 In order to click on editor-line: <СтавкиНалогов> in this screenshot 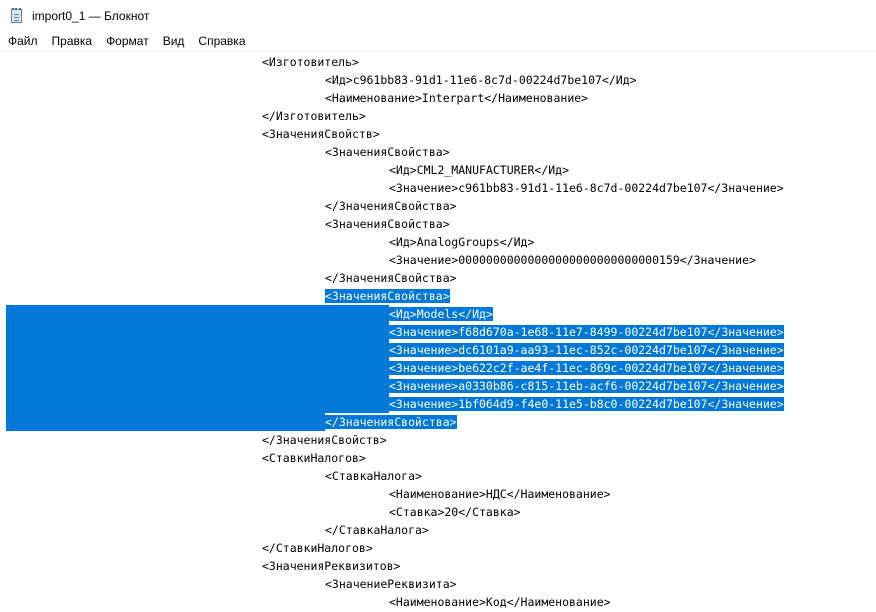, I will do `click(314, 458)`.